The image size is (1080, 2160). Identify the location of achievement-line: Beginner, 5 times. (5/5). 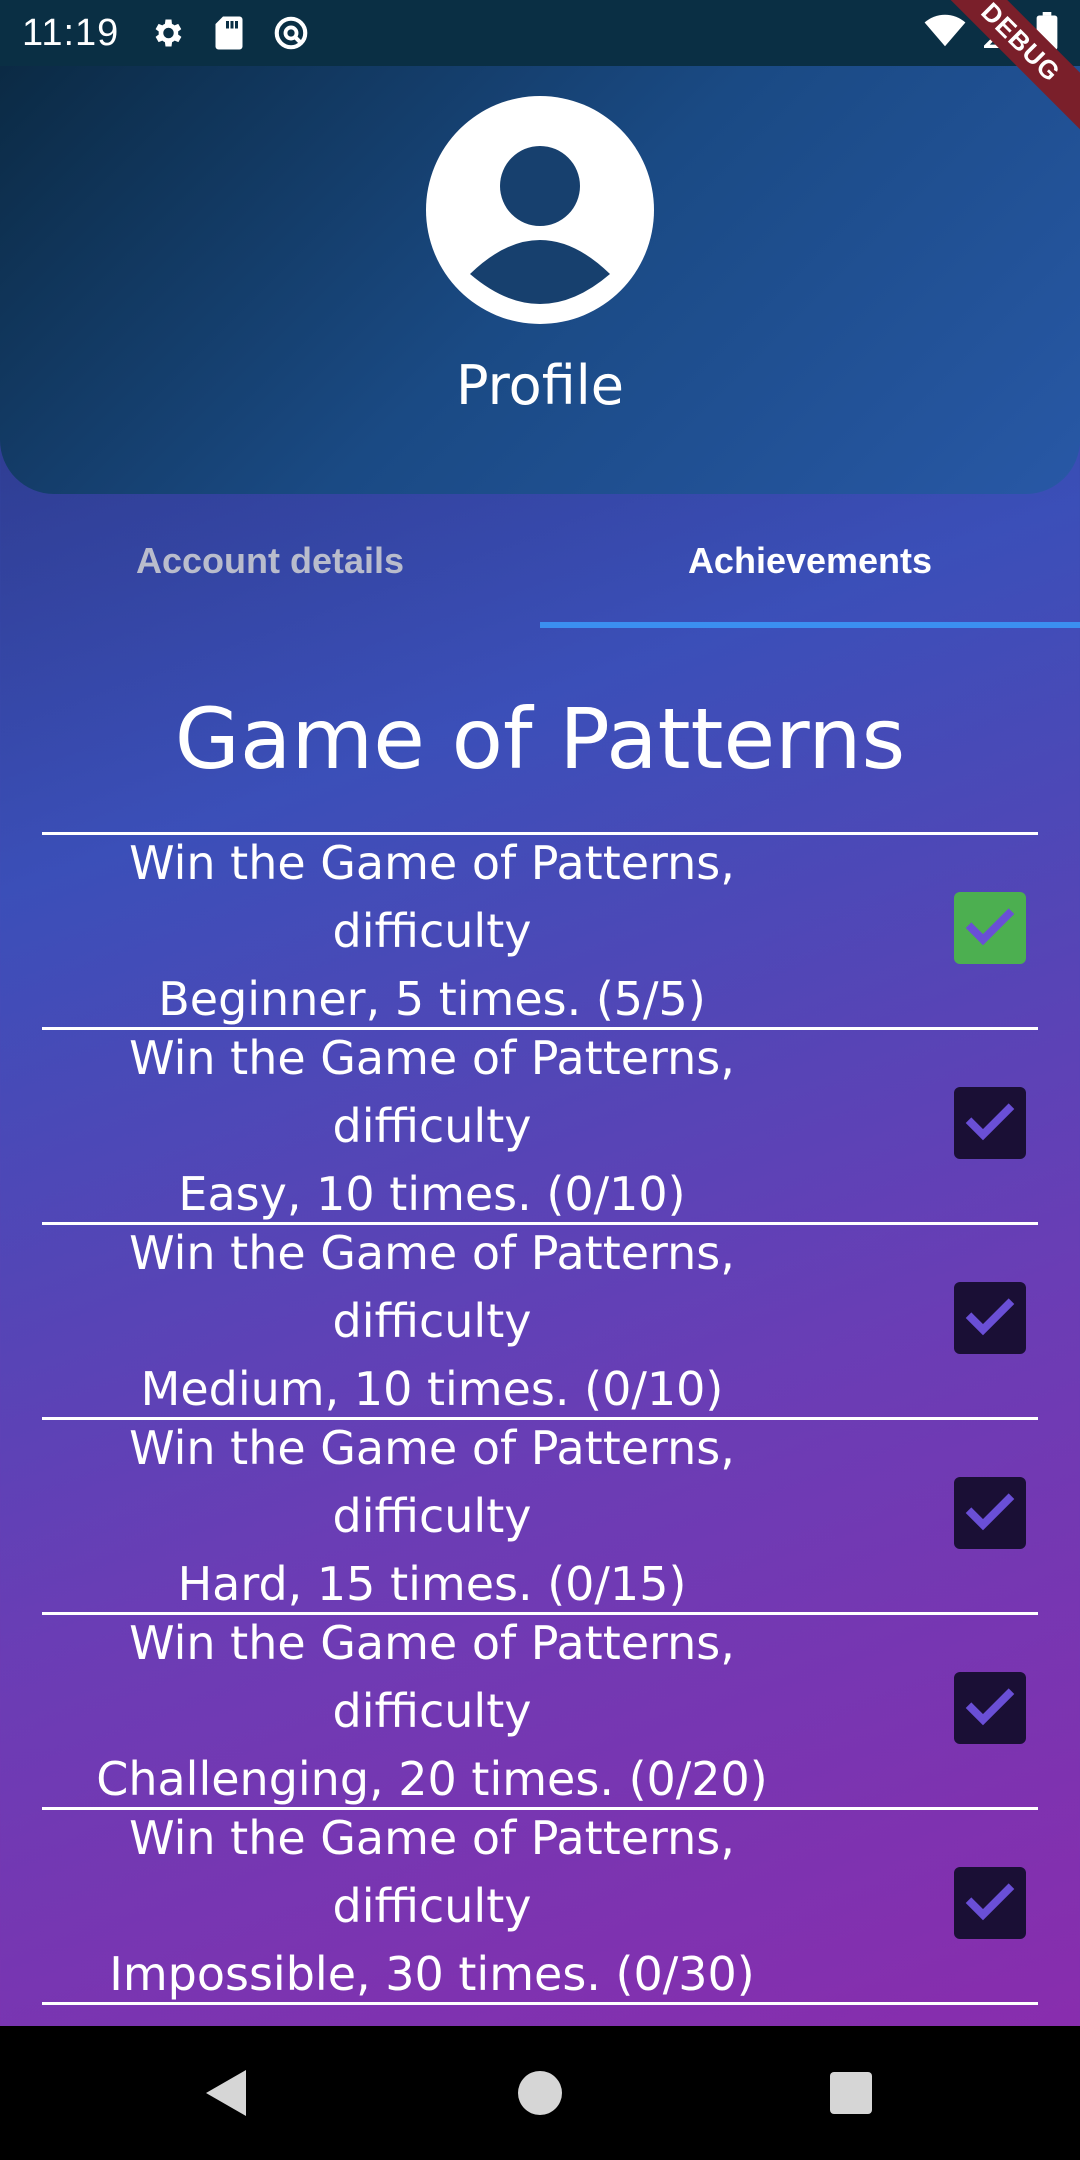
(432, 999).